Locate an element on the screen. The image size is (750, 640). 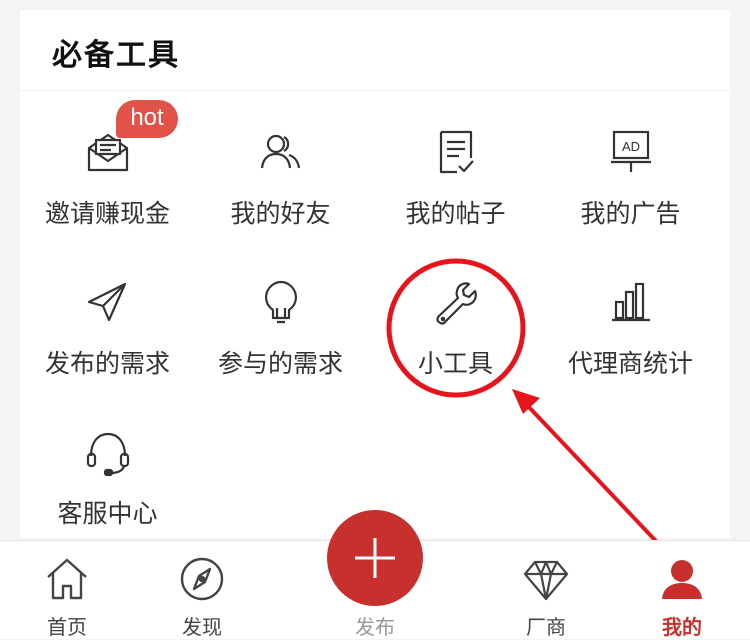
tool-agent-stats: 代理商统计 is located at coordinates (630, 343).